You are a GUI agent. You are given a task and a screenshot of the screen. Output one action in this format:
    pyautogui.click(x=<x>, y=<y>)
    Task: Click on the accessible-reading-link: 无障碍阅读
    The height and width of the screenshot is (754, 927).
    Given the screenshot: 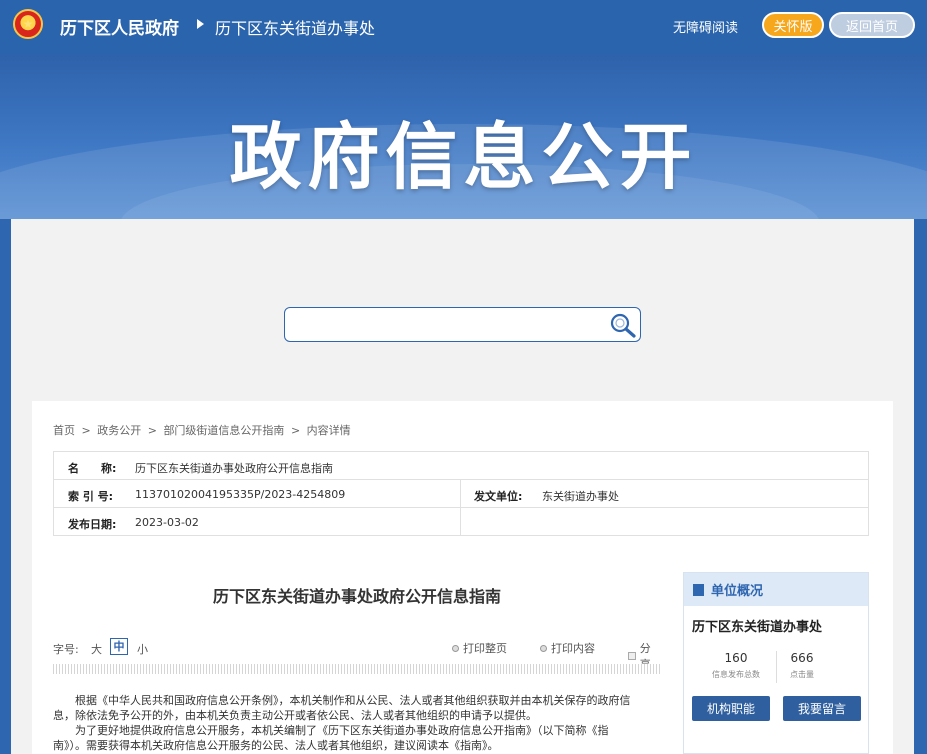 What is the action you would take?
    pyautogui.click(x=705, y=26)
    